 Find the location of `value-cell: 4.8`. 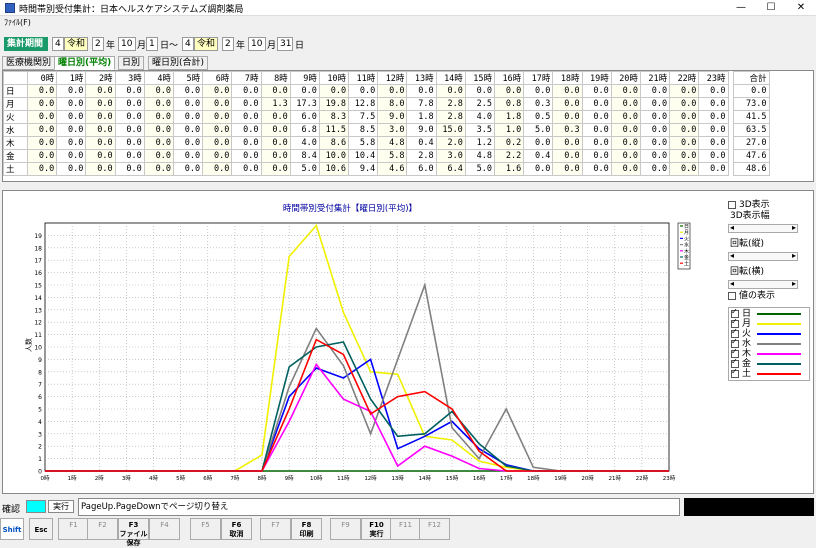

value-cell: 4.8 is located at coordinates (480, 156).